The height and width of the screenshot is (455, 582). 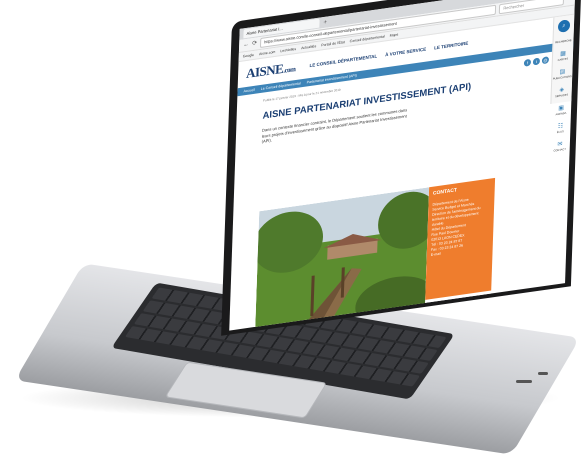 I want to click on nav-item: LE TERRITOIRE, so click(x=451, y=45).